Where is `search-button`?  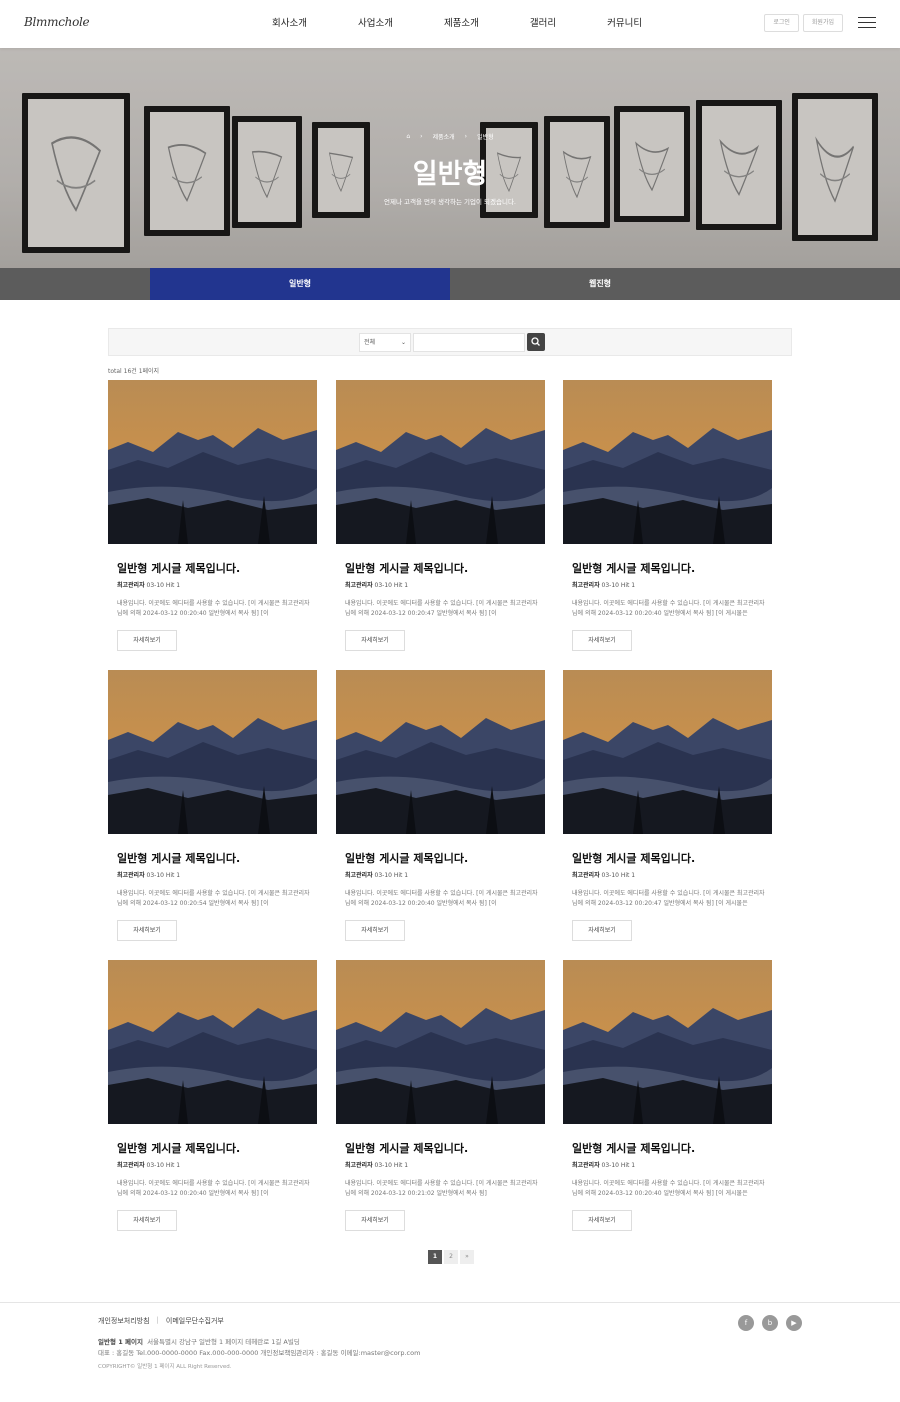
search-button is located at coordinates (536, 342).